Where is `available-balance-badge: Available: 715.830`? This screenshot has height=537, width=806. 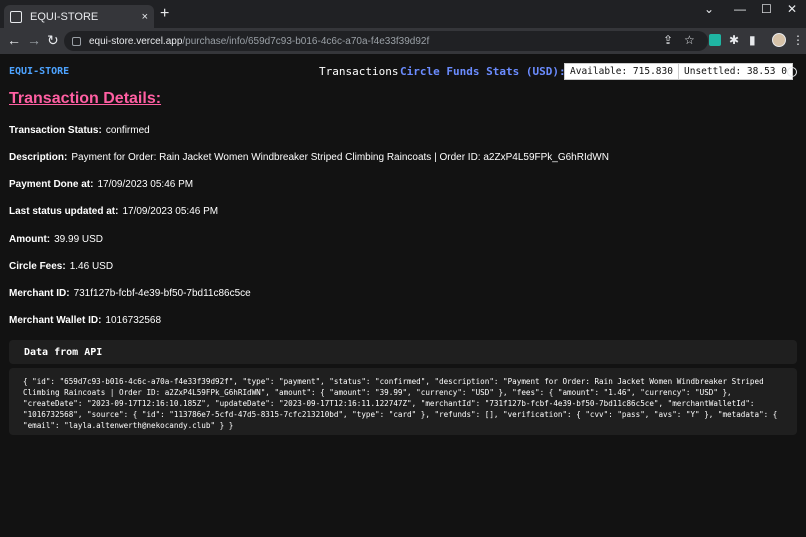 available-balance-badge: Available: 715.830 is located at coordinates (621, 71).